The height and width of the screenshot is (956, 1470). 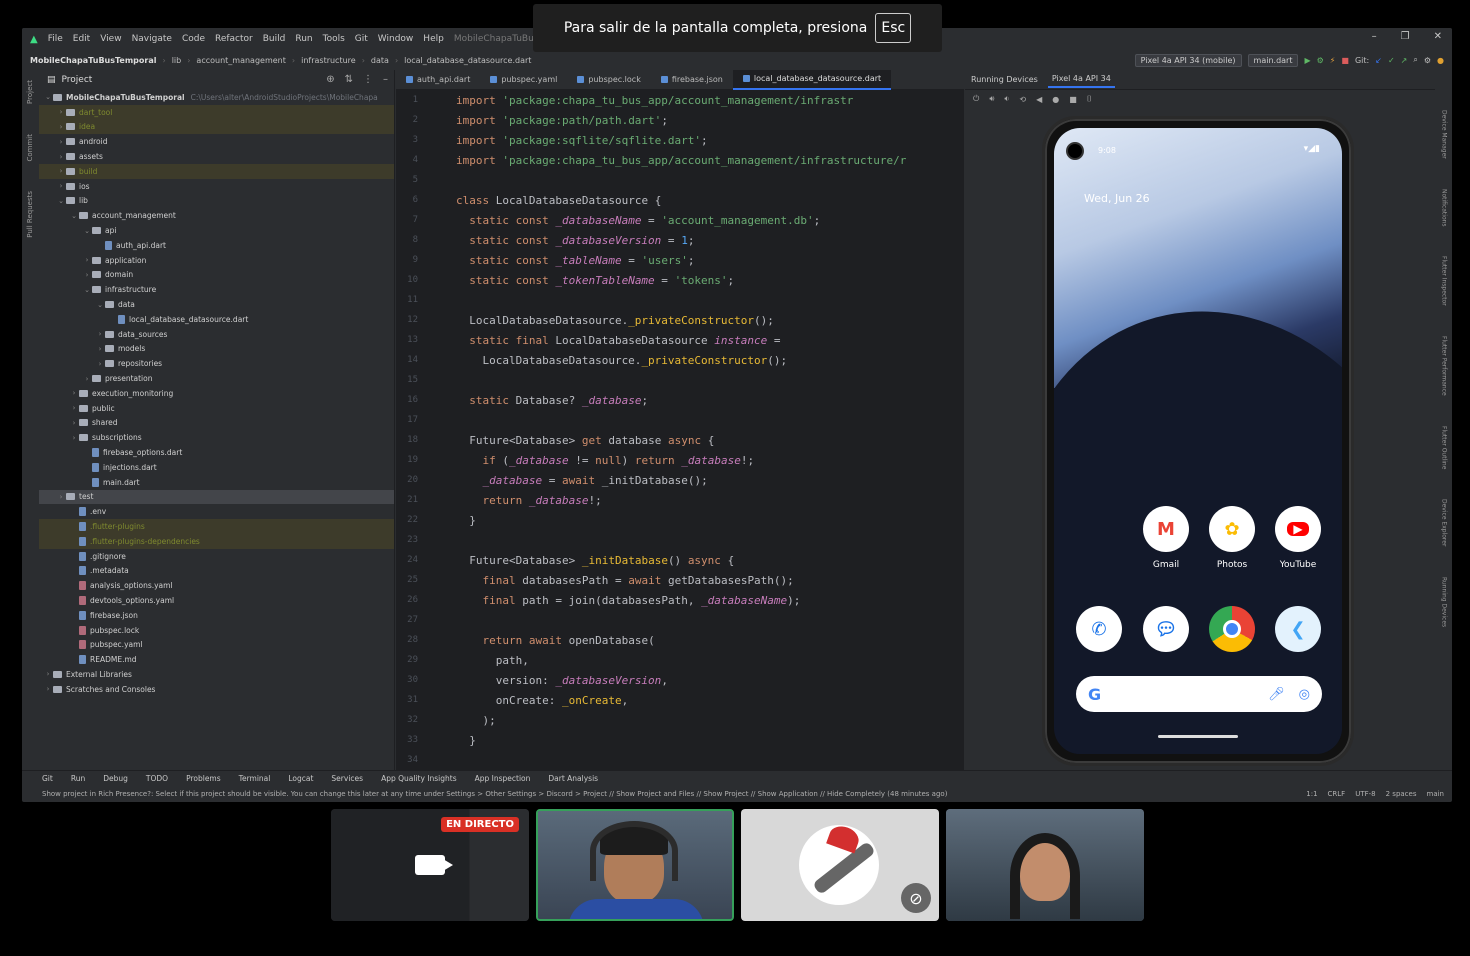 What do you see at coordinates (1166, 629) in the screenshot?
I see `messages-app-icon: 💬︎` at bounding box center [1166, 629].